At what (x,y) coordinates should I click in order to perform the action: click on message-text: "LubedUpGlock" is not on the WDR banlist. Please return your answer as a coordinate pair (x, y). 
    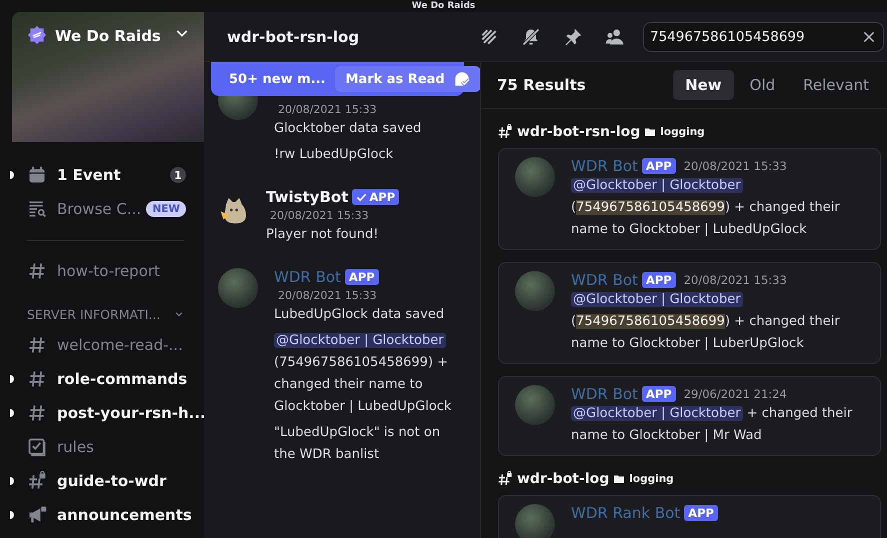
    Looking at the image, I should click on (358, 444).